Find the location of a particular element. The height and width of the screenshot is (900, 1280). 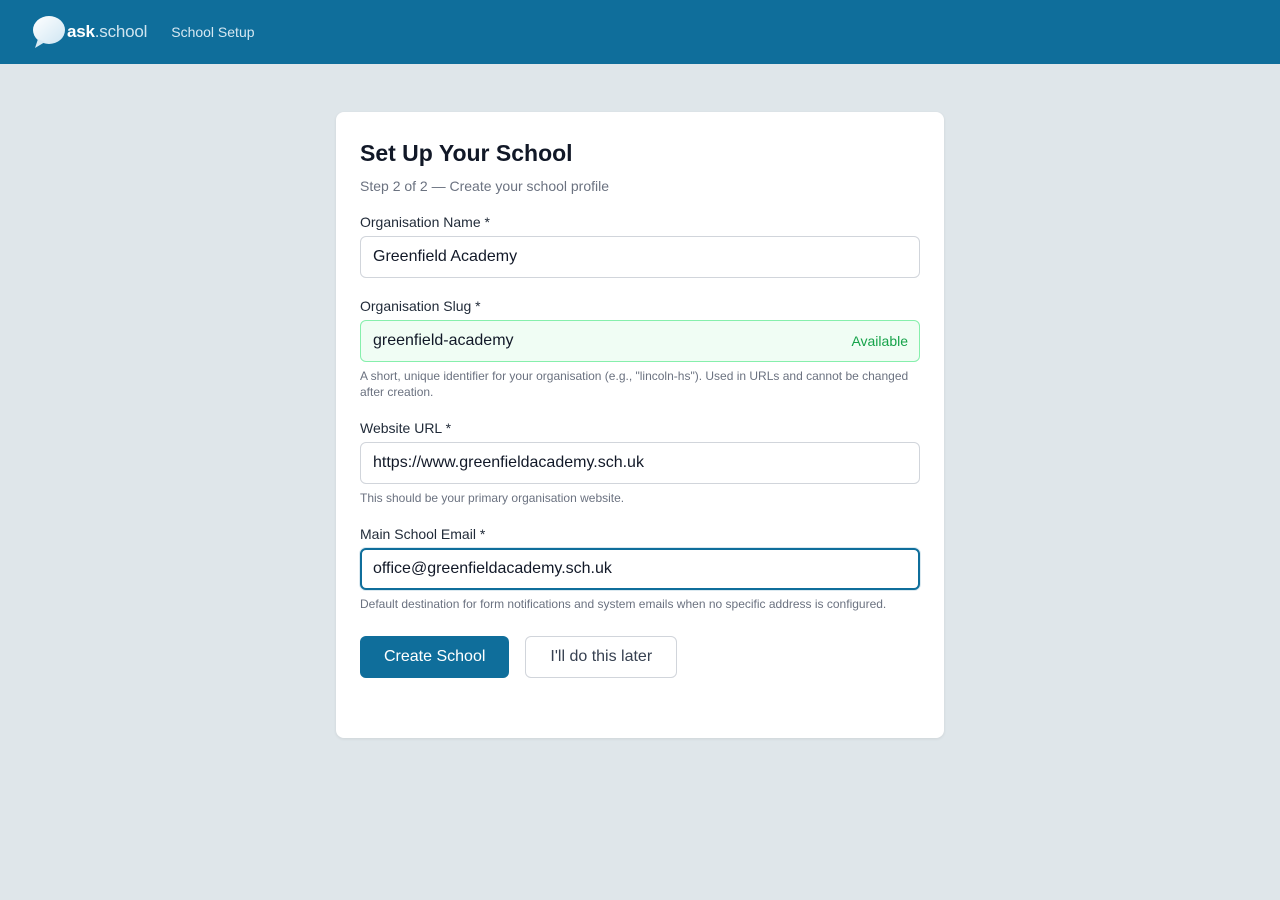

logo-text: ask.school is located at coordinates (107, 31).